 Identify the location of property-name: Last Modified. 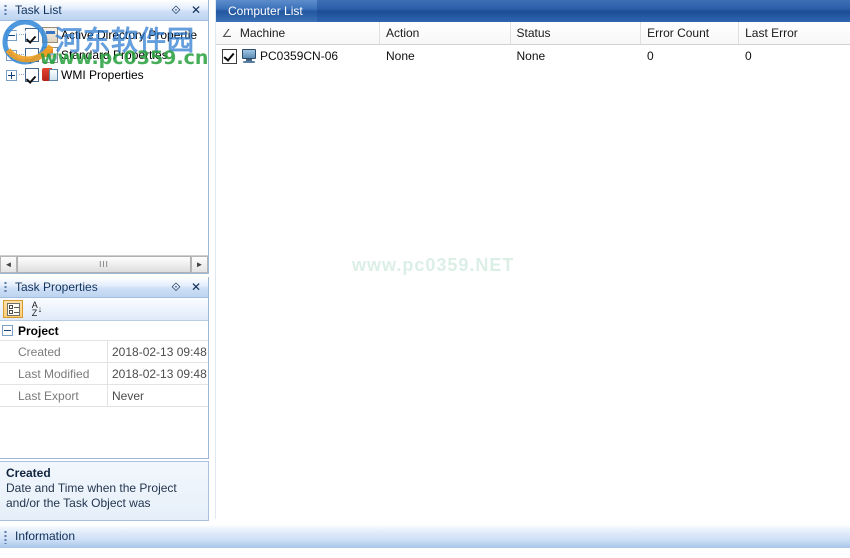
(54, 373).